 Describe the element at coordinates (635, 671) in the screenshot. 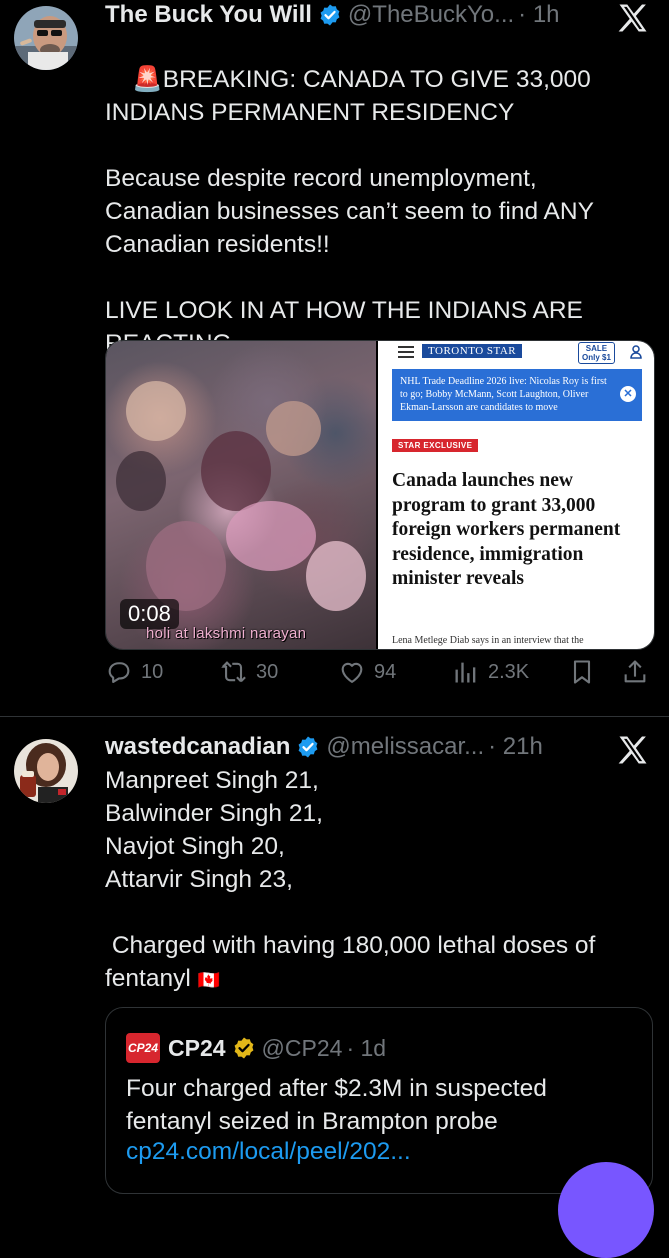

I see `share-icon` at that location.